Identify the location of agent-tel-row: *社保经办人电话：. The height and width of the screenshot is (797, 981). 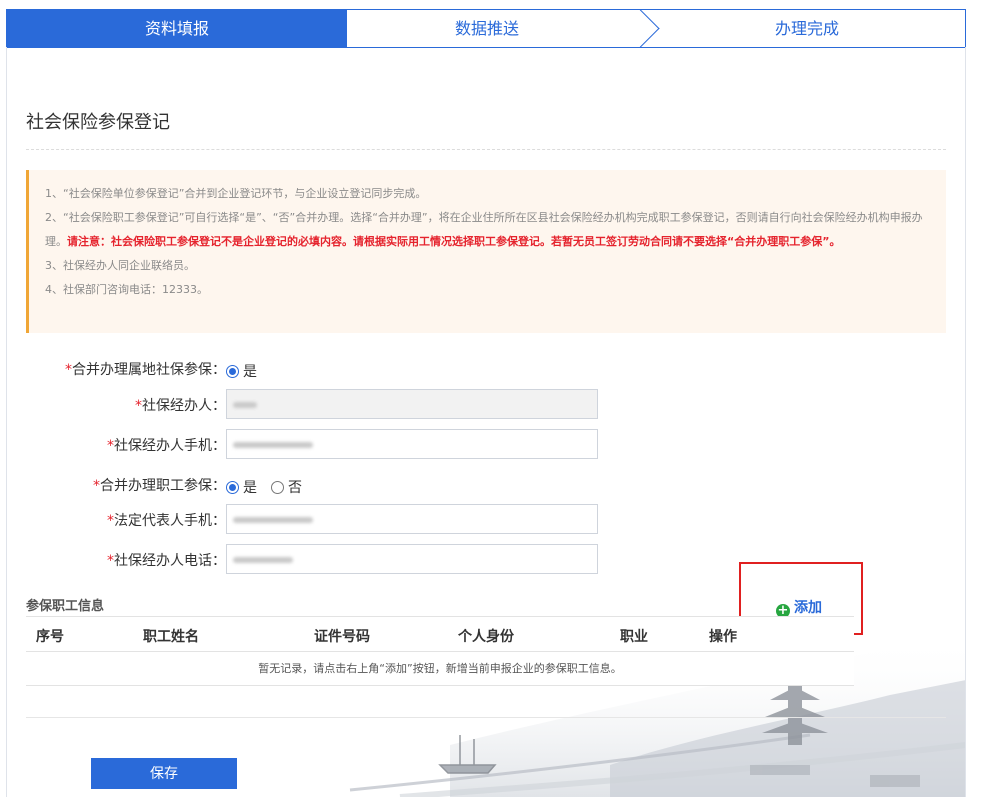
(336, 559).